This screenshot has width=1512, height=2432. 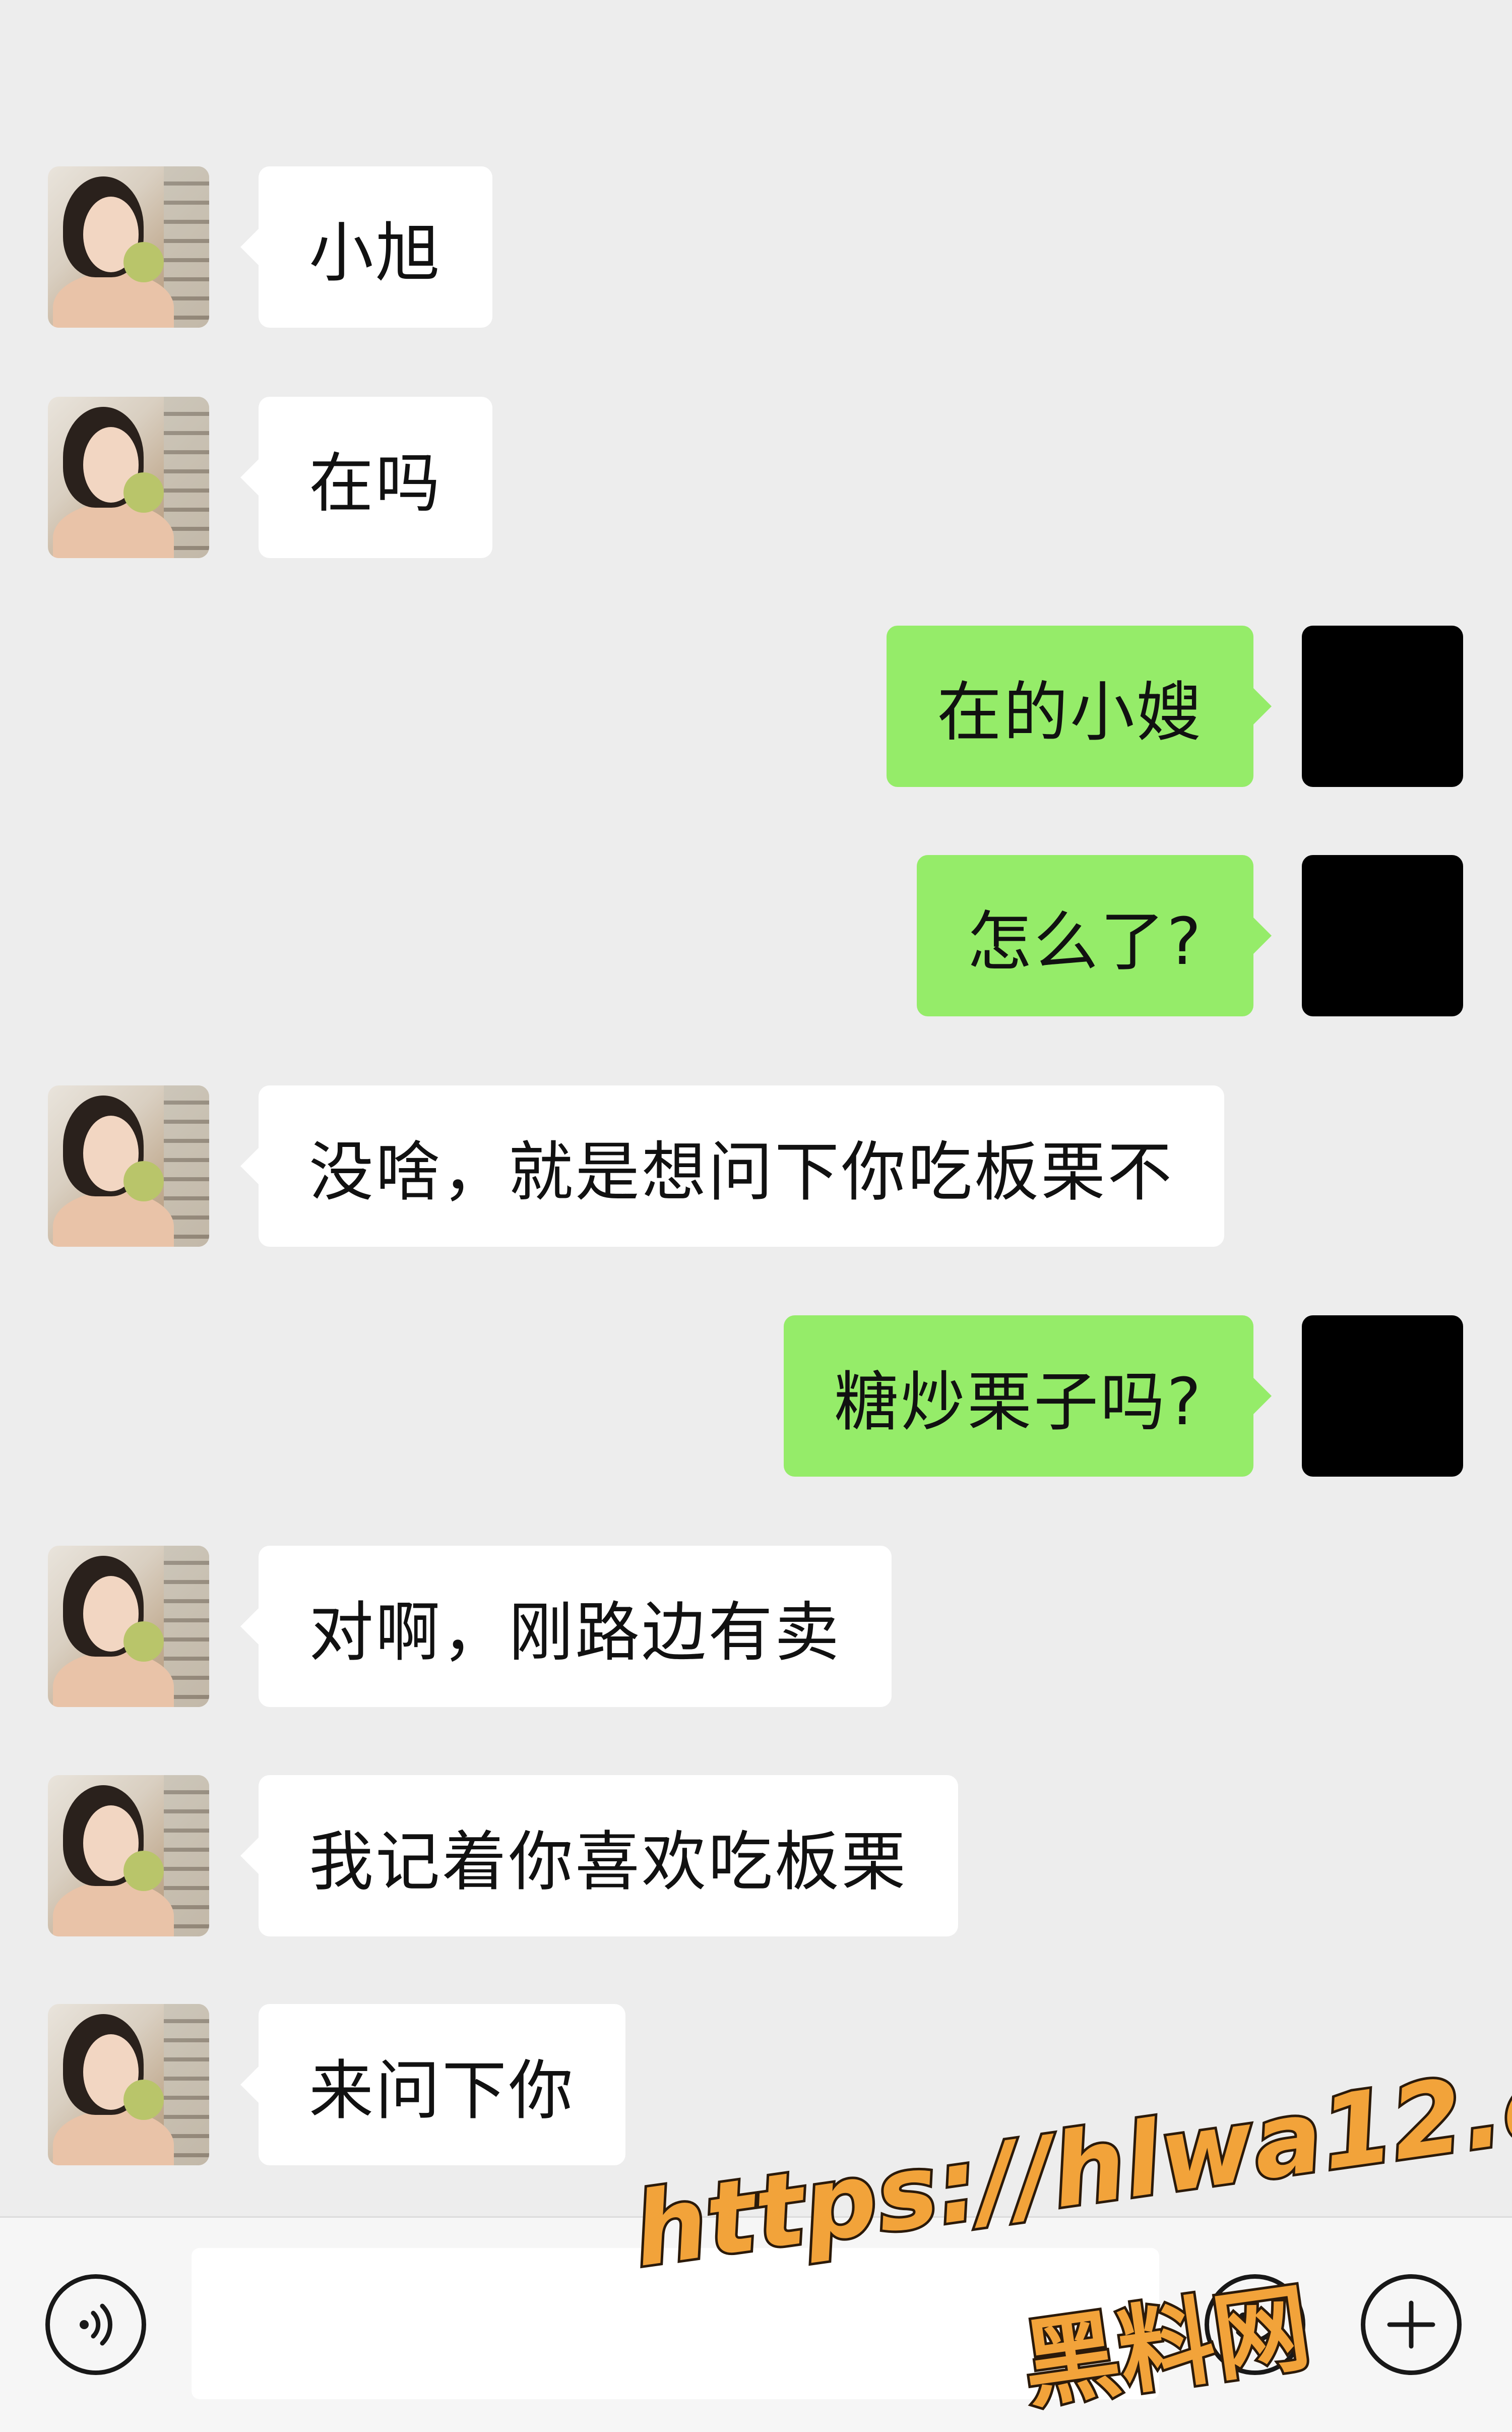 I want to click on message-row: 我记着你喜欢吃板栗, so click(x=756, y=1855).